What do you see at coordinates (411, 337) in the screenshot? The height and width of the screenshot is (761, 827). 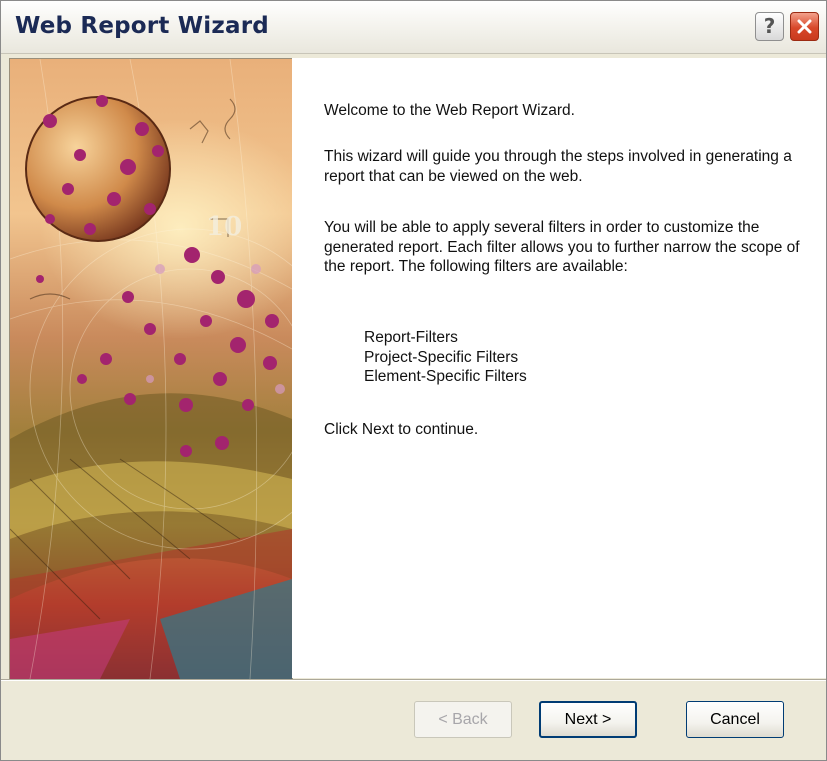 I see `filter-item-report: Report-Filters` at bounding box center [411, 337].